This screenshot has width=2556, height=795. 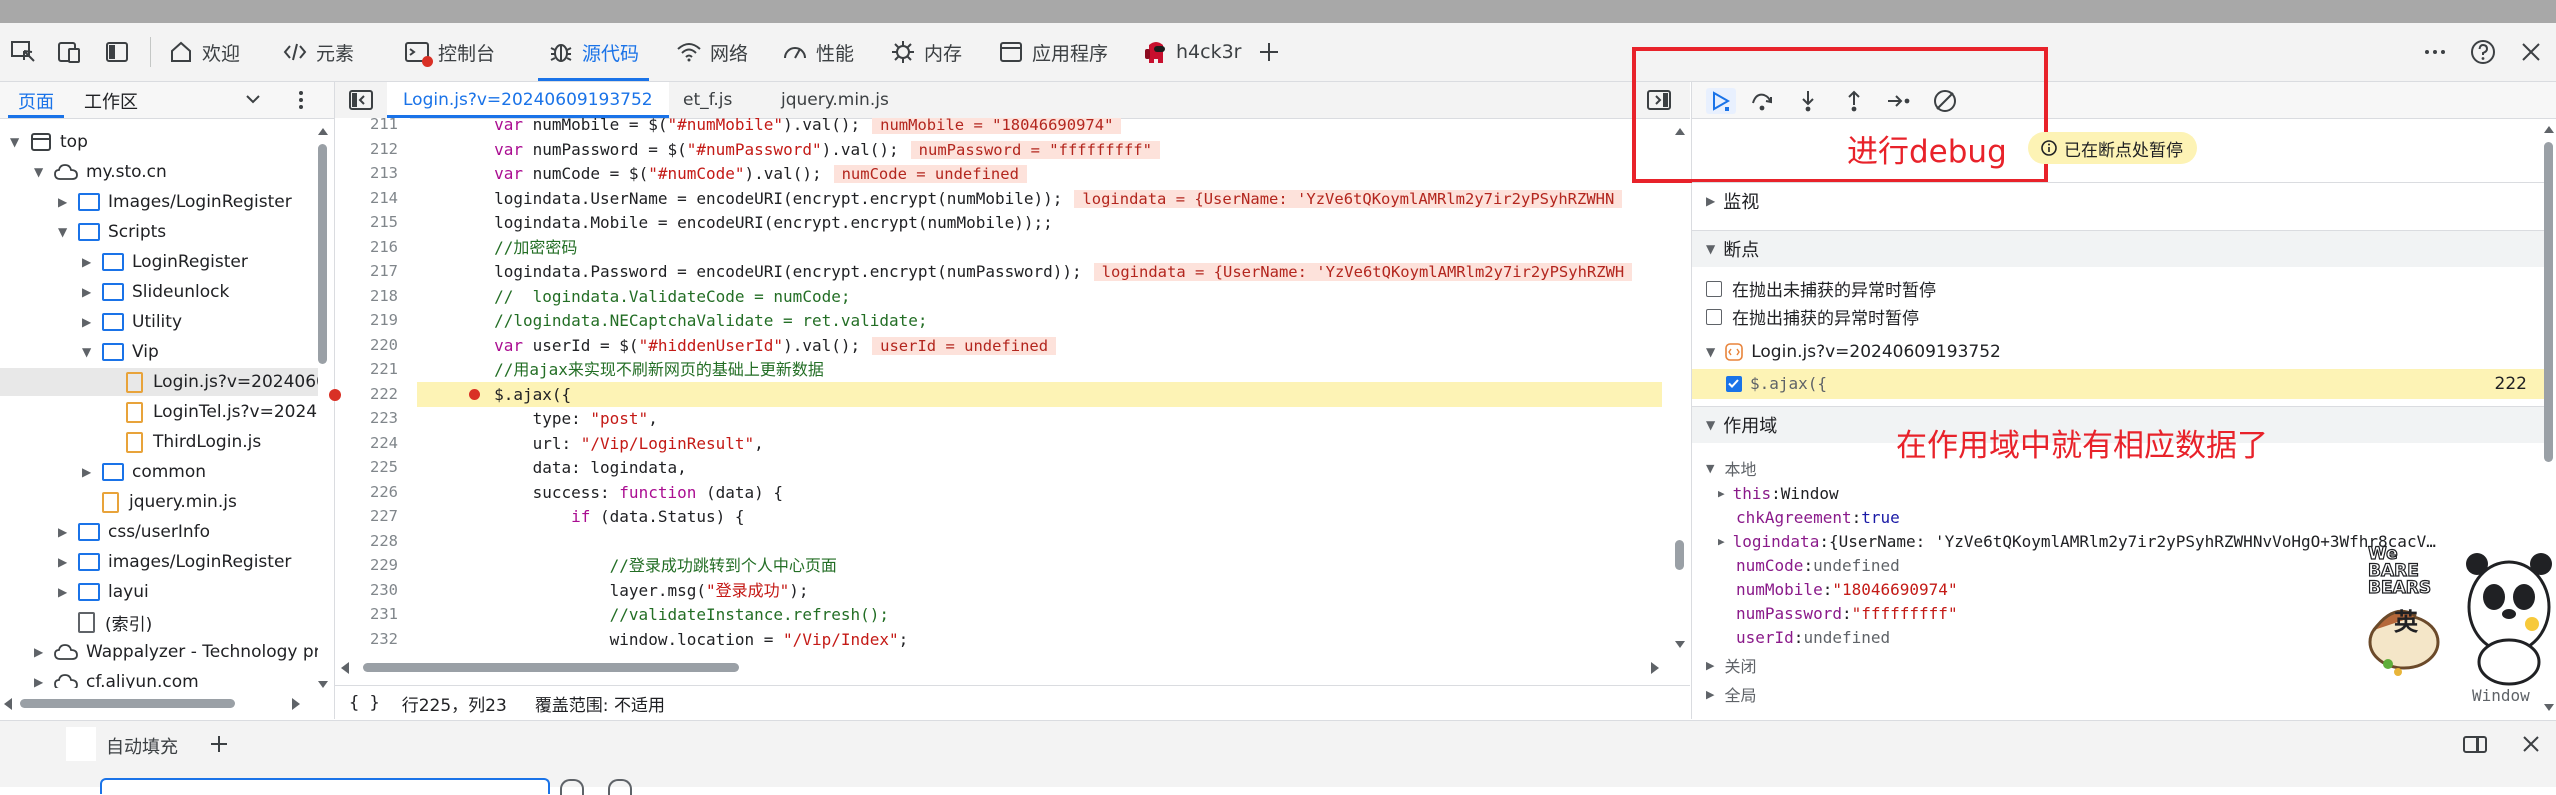 I want to click on editor-vertical-scrollbar, so click(x=1680, y=388).